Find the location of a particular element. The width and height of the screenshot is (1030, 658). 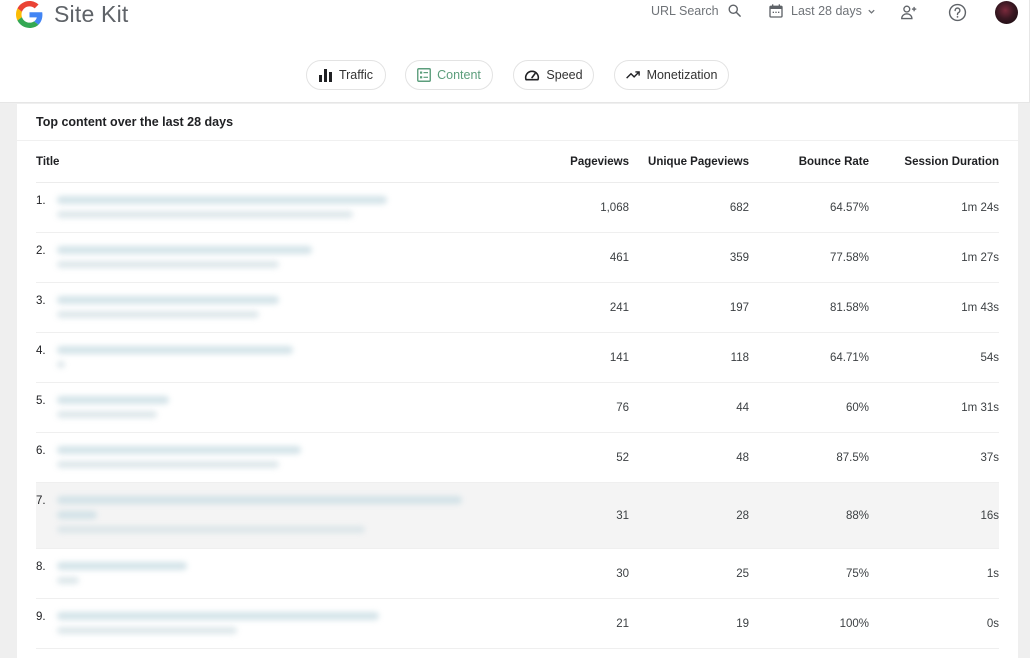

row-rank: 5. is located at coordinates (41, 401).